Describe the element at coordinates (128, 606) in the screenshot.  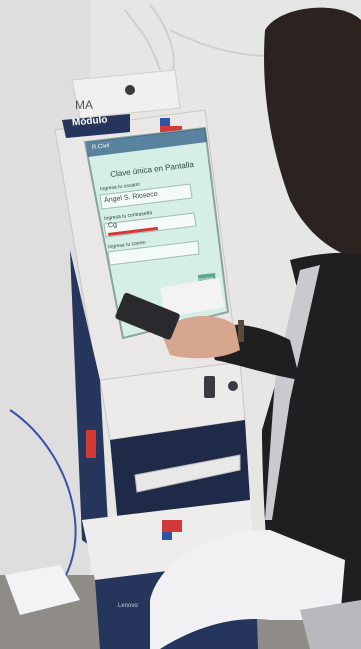
I see `vendor-label: Lenovo` at that location.